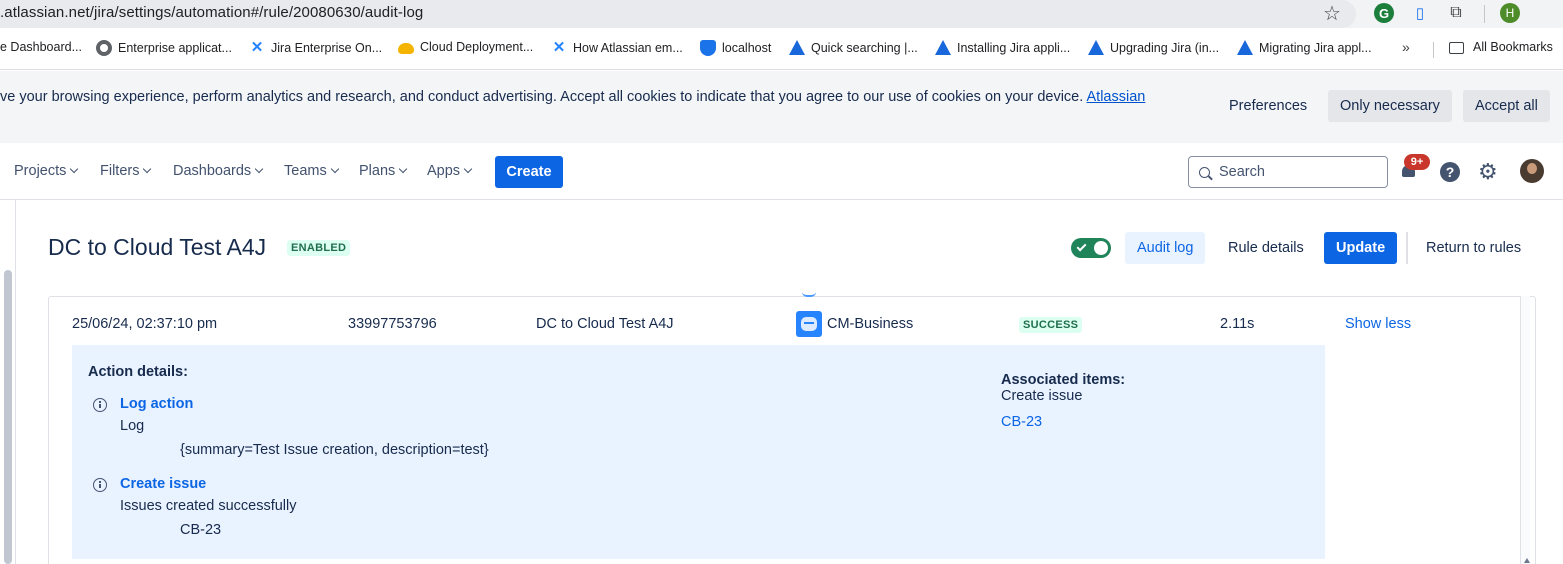  Describe the element at coordinates (870, 324) in the screenshot. I see `audit-project: CM-Business` at that location.